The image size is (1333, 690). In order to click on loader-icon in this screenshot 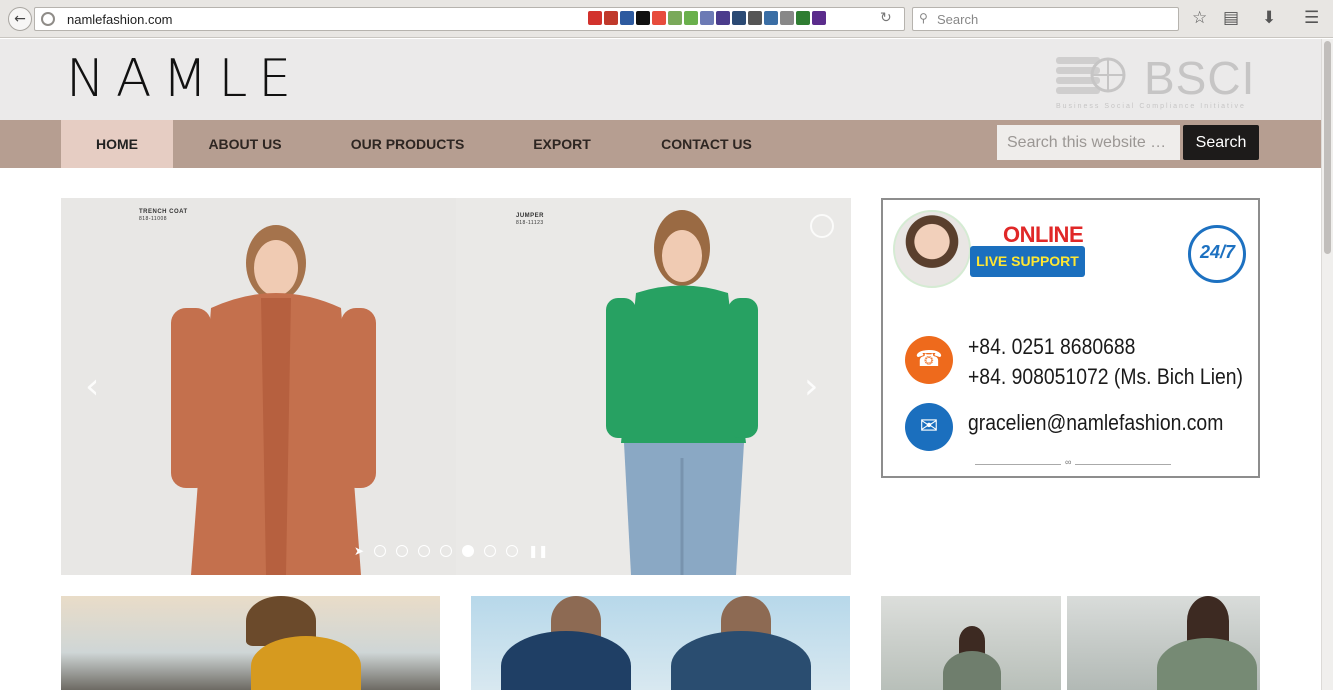, I will do `click(822, 226)`.